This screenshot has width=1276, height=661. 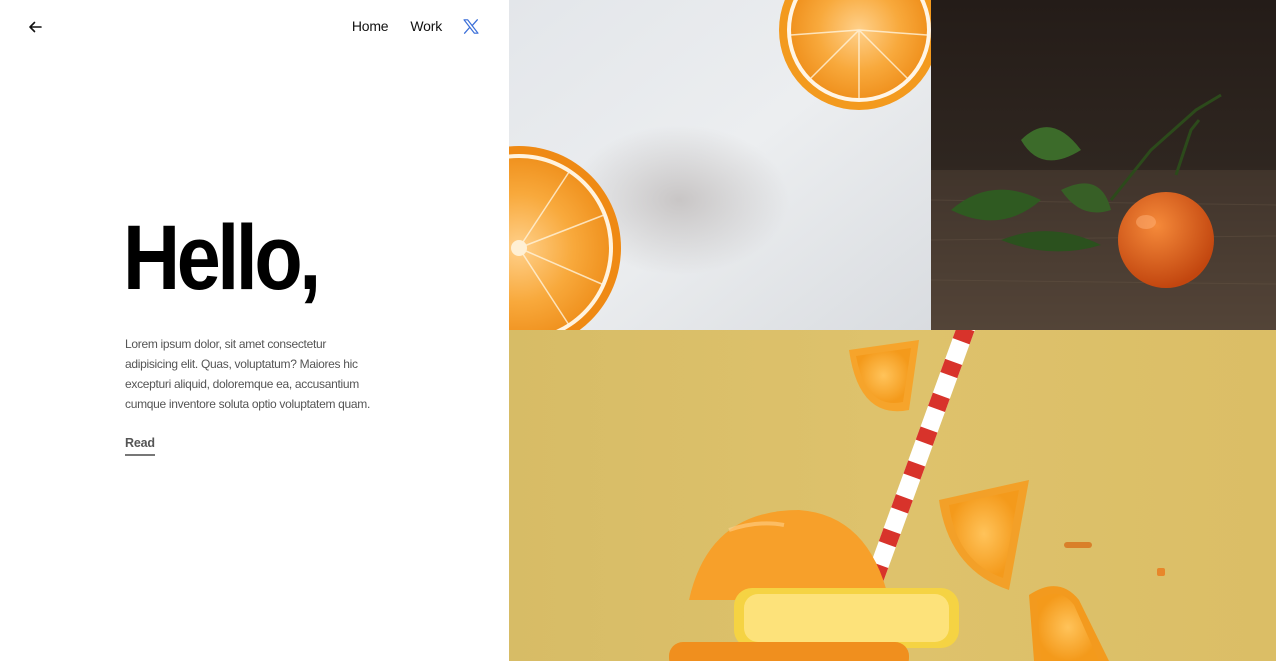 I want to click on arrow-left-icon, so click(x=35, y=27).